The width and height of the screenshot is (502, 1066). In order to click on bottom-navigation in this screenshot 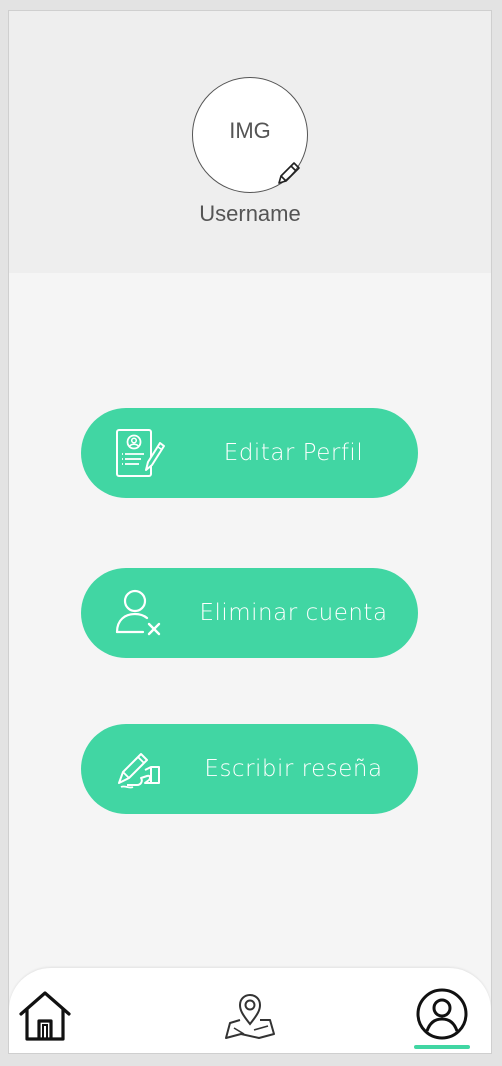, I will do `click(250, 1010)`.